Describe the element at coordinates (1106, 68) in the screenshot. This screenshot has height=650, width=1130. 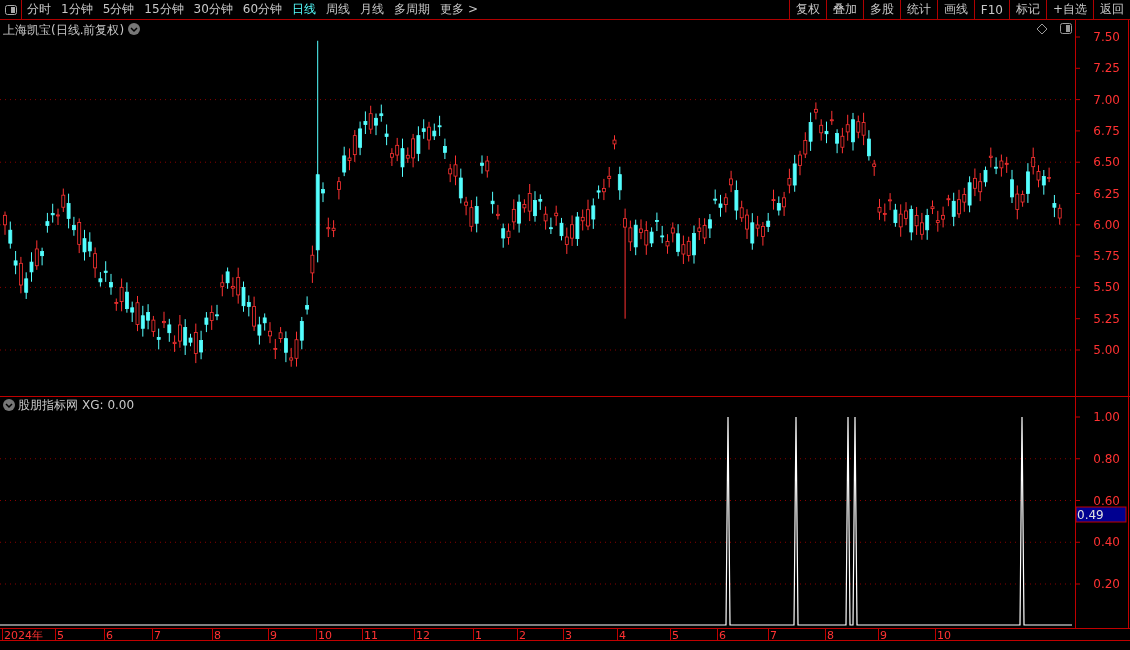
I see `price-axis-label: 7.25` at that location.